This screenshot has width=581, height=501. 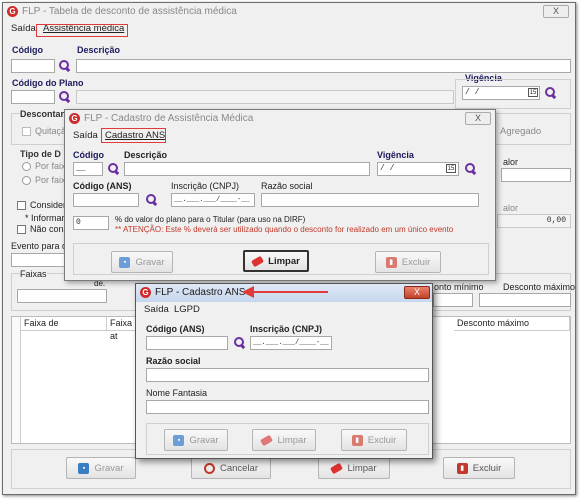 What do you see at coordinates (23, 28) in the screenshot?
I see `menu-saida: Saída` at bounding box center [23, 28].